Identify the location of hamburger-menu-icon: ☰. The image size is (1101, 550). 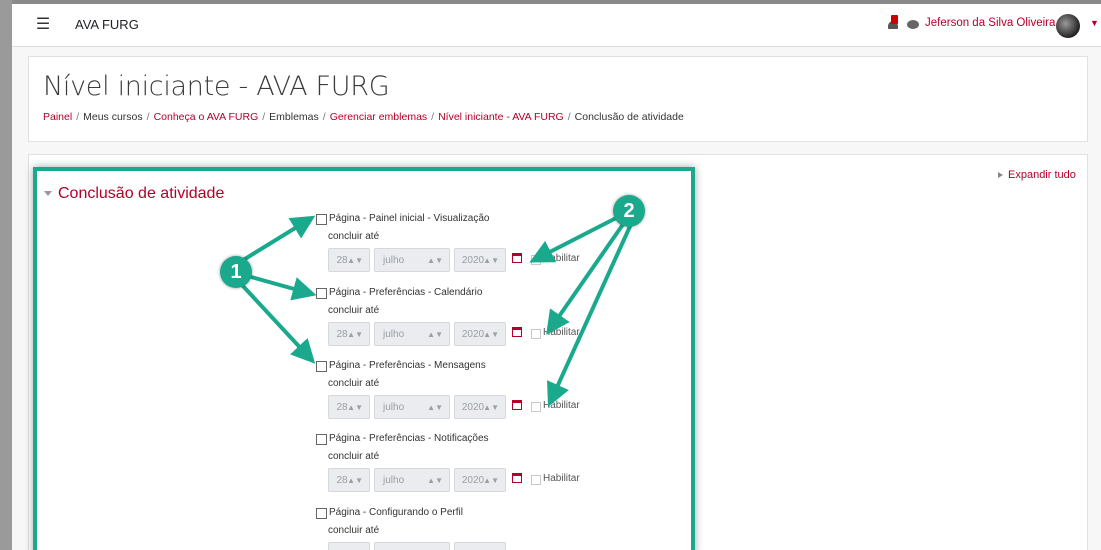
(43, 25).